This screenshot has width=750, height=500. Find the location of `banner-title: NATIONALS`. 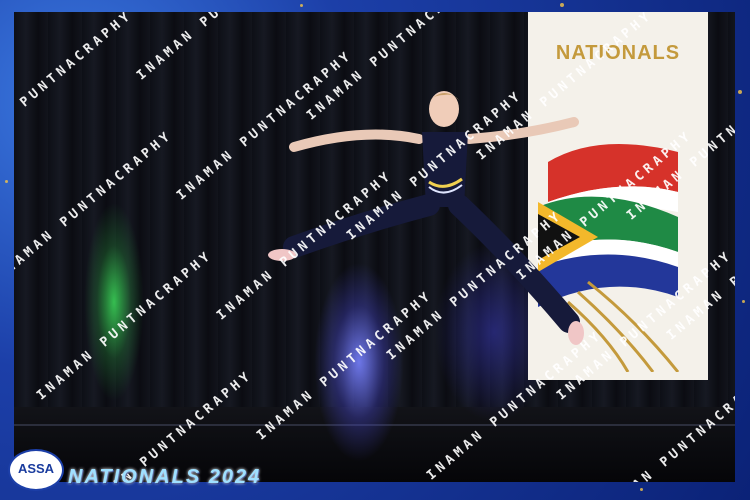

banner-title: NATIONALS is located at coordinates (618, 53).